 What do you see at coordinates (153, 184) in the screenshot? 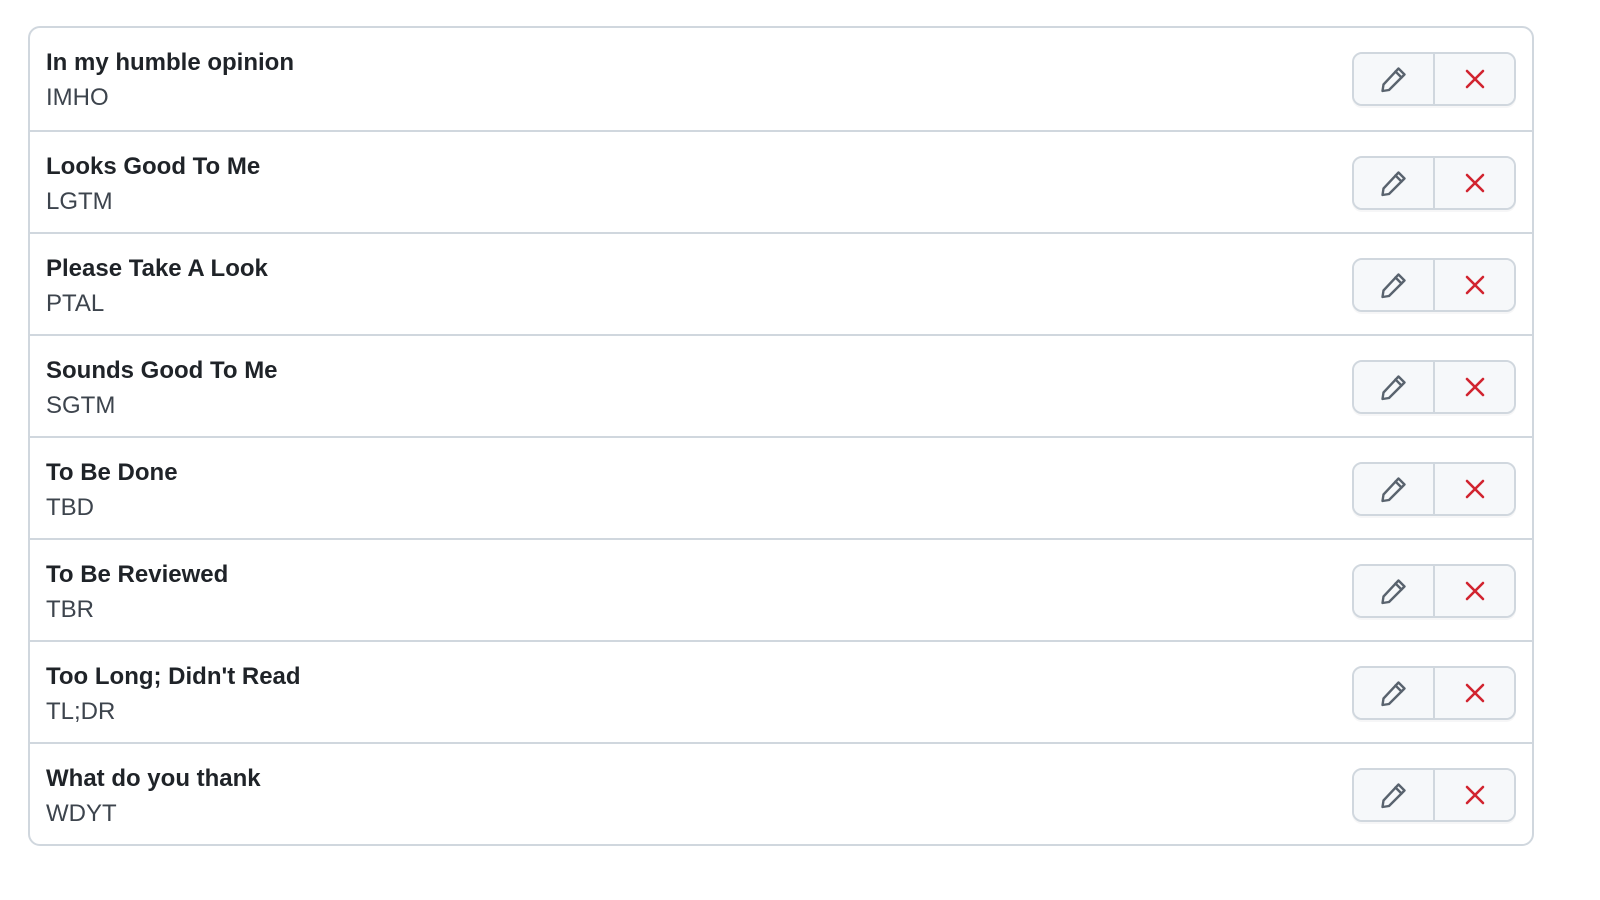
I see `reply-text: Looks Good To Me LGTM` at bounding box center [153, 184].